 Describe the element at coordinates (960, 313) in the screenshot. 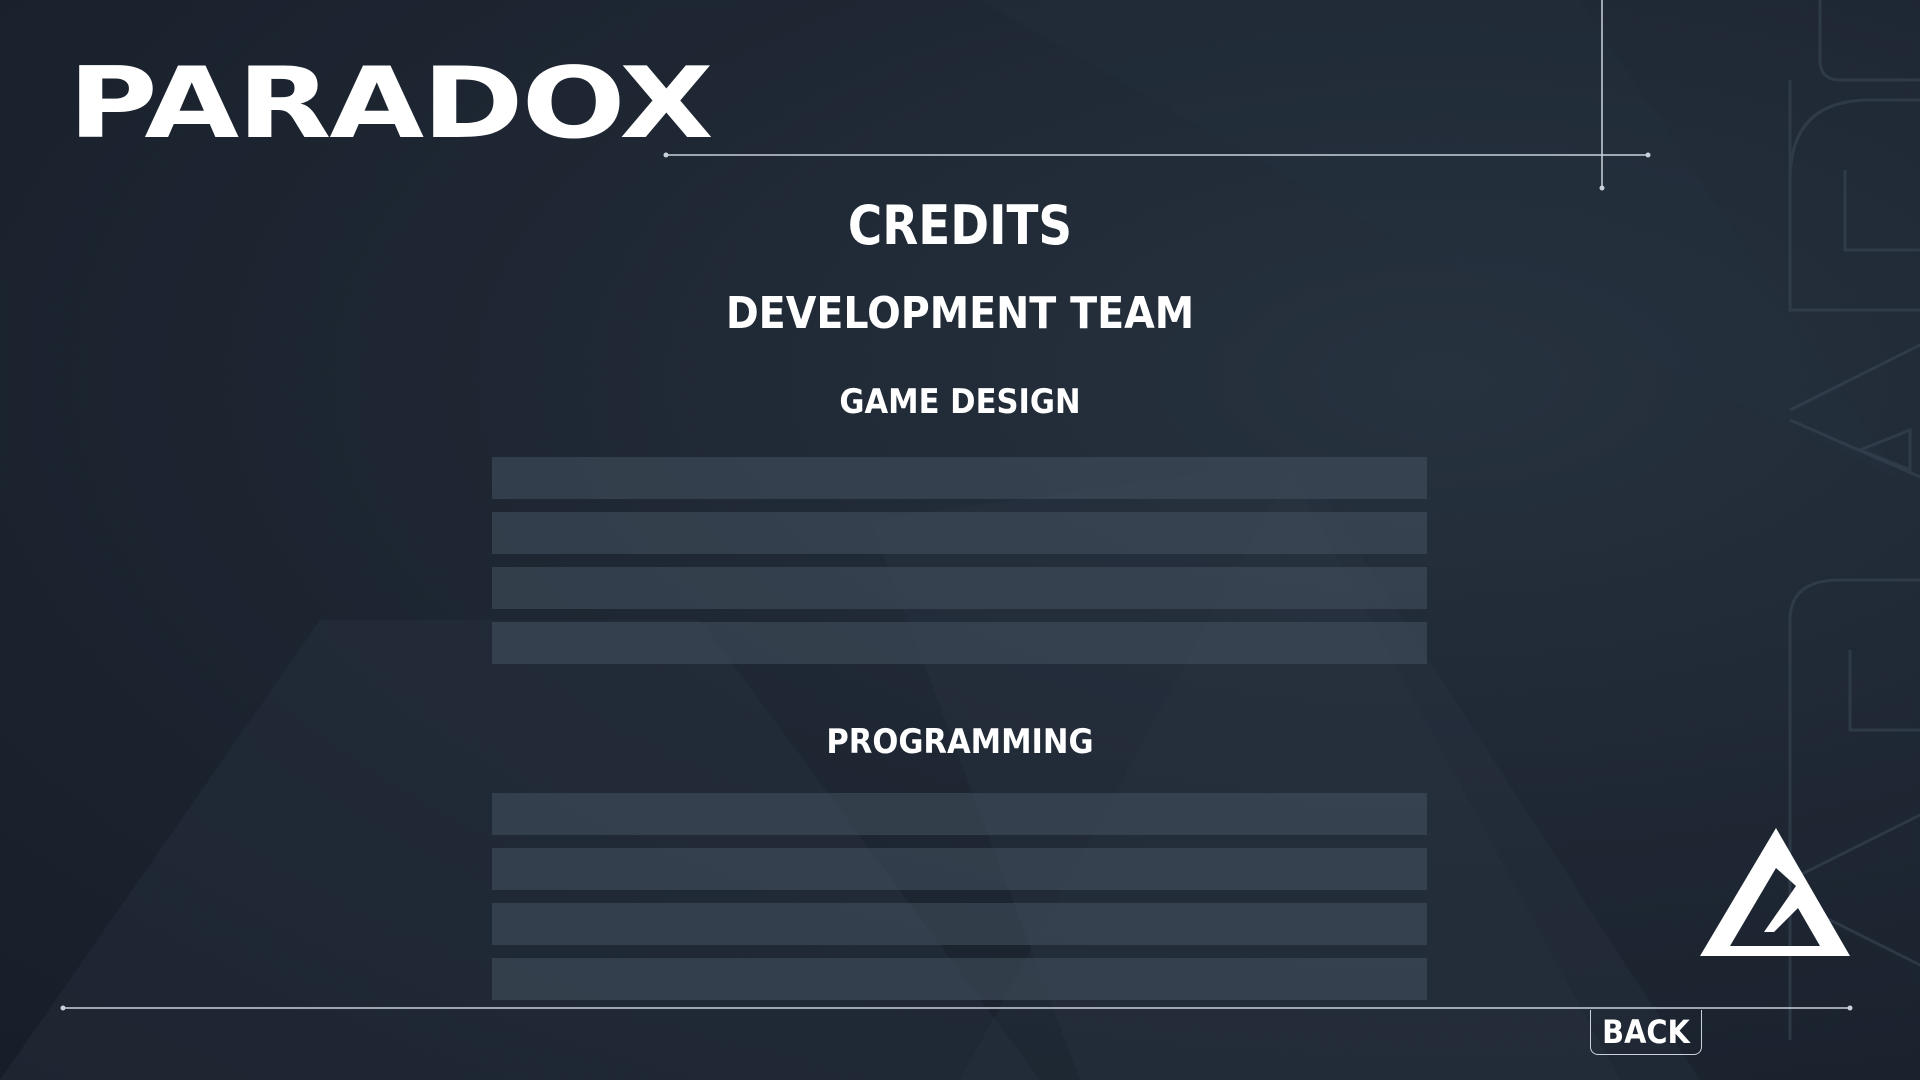

I see `development-team-title: DEVELOPMENT TEAM` at that location.